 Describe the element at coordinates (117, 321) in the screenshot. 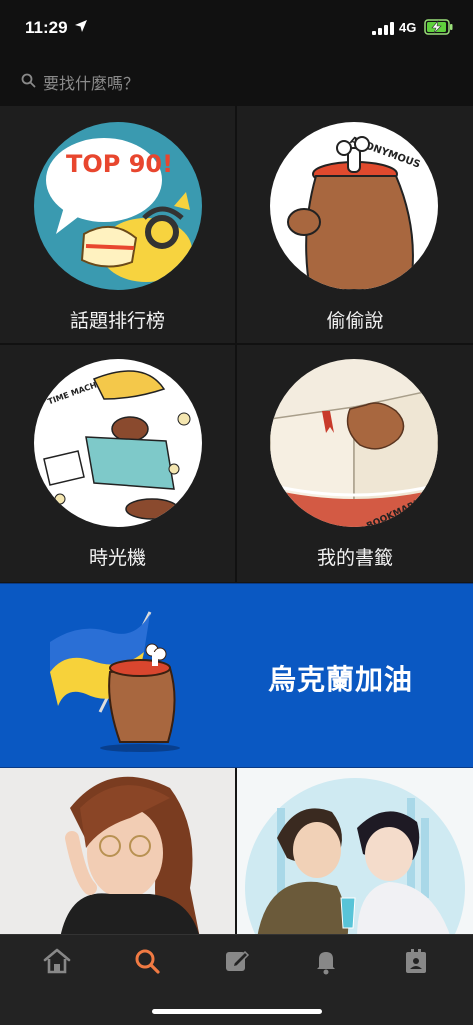

I see `tile-label: 話題排行榜` at that location.